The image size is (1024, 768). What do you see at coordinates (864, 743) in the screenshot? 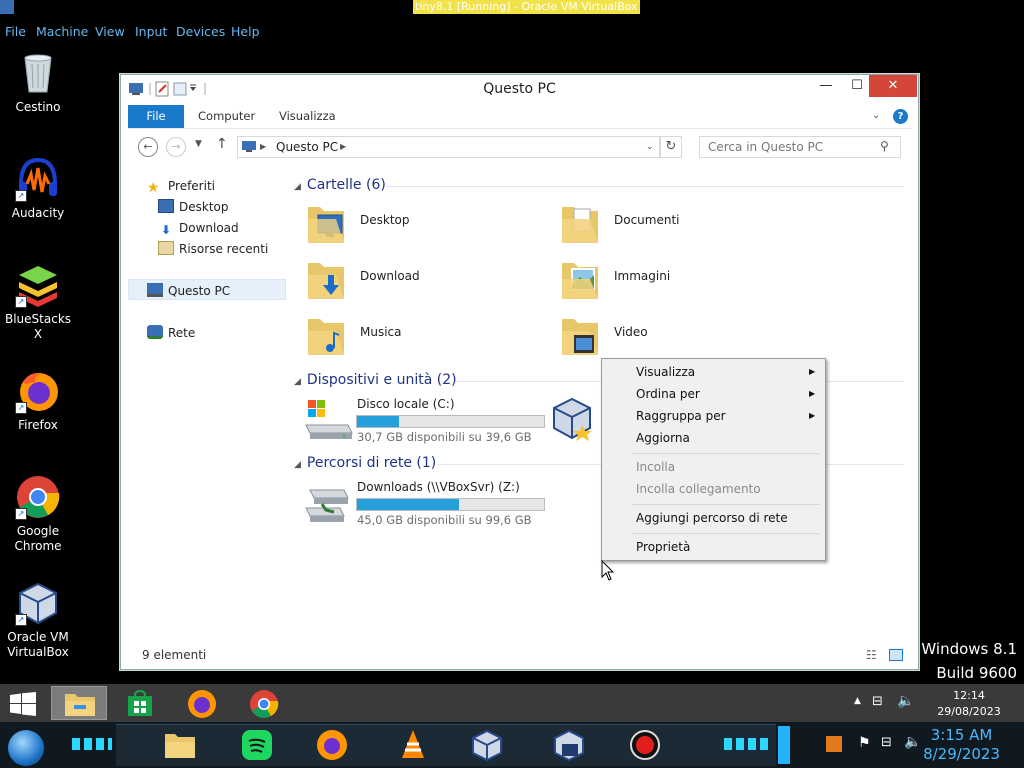
I see `action-center-flag-icon: ⚑` at bounding box center [864, 743].